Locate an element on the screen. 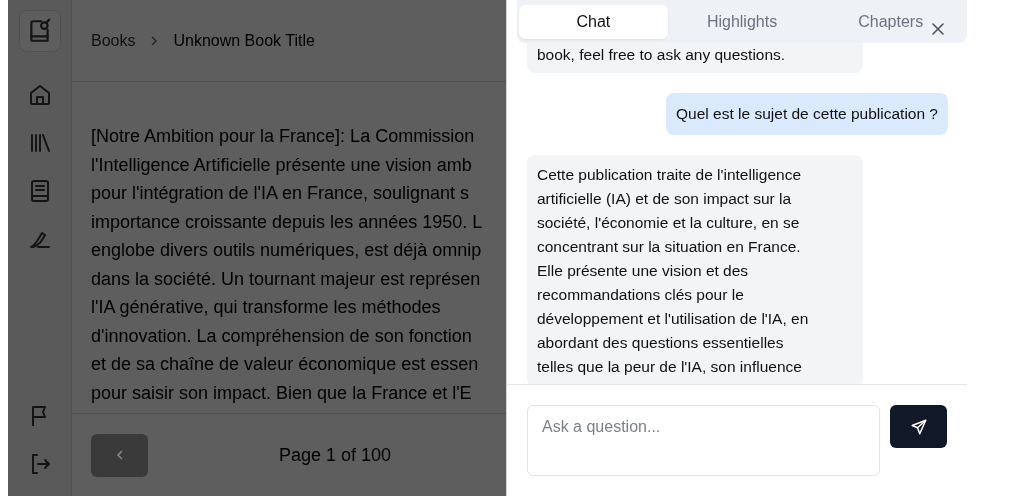 The width and height of the screenshot is (1024, 496). previous-page-button is located at coordinates (119, 455).